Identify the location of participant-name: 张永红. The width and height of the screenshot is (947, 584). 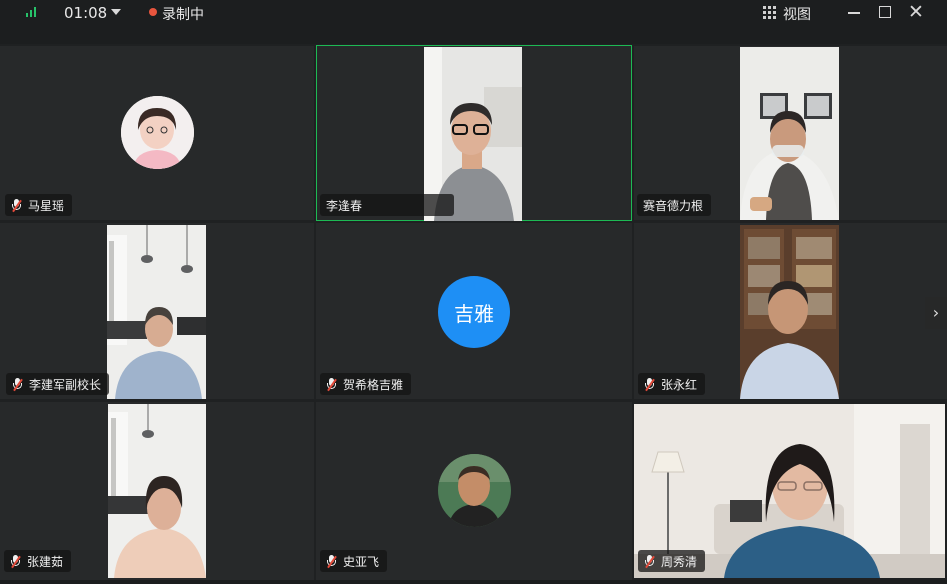
(679, 384).